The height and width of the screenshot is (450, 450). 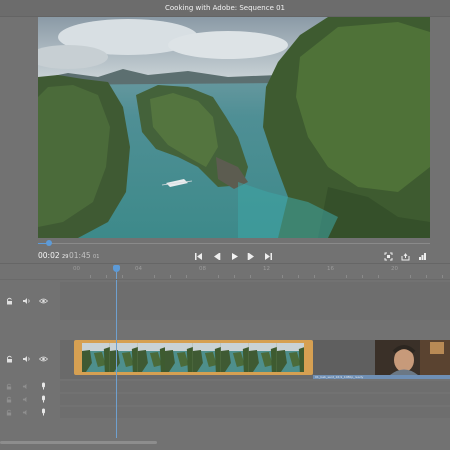 What do you see at coordinates (255, 301) in the screenshot?
I see `track-v2` at bounding box center [255, 301].